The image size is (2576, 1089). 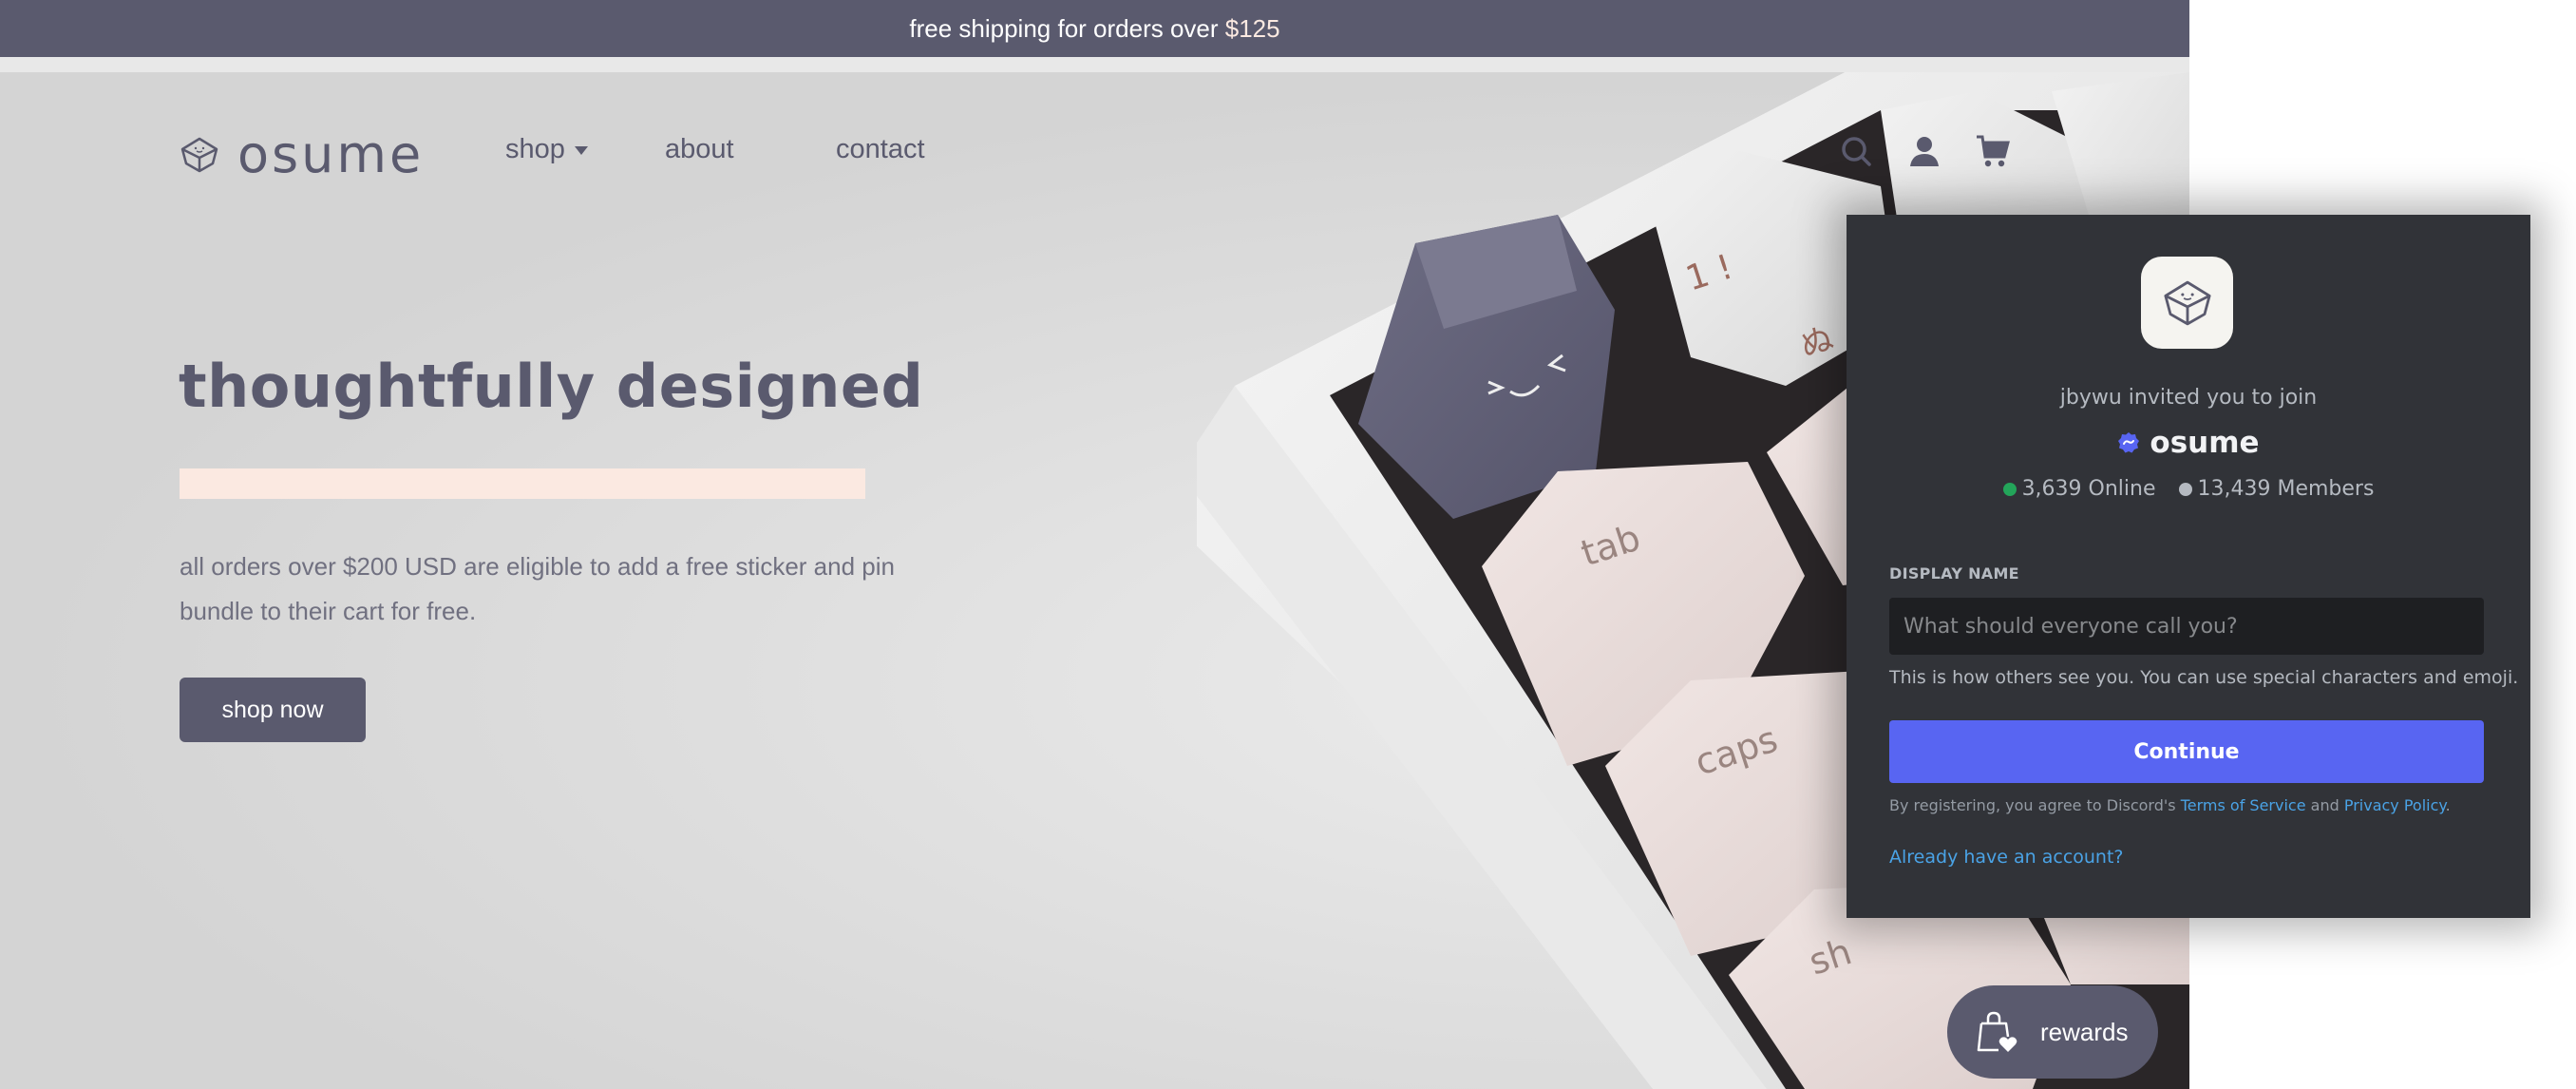 What do you see at coordinates (2006, 857) in the screenshot?
I see `login-link: Already have an account?` at bounding box center [2006, 857].